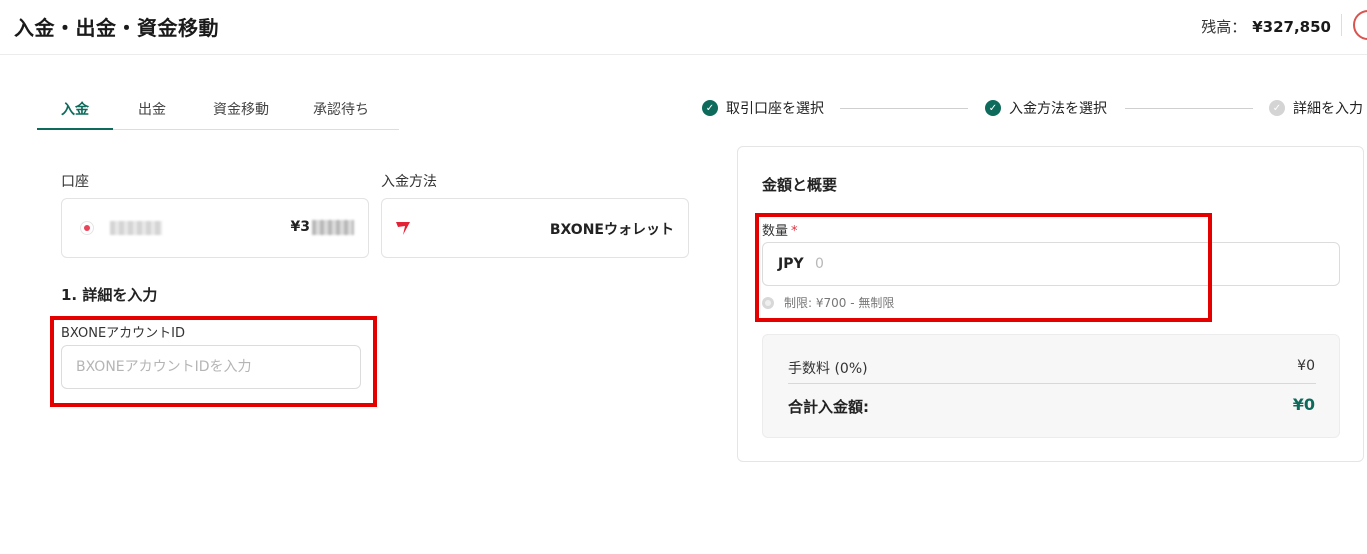 This screenshot has width=1367, height=554. I want to click on bxone-id-input, so click(211, 367).